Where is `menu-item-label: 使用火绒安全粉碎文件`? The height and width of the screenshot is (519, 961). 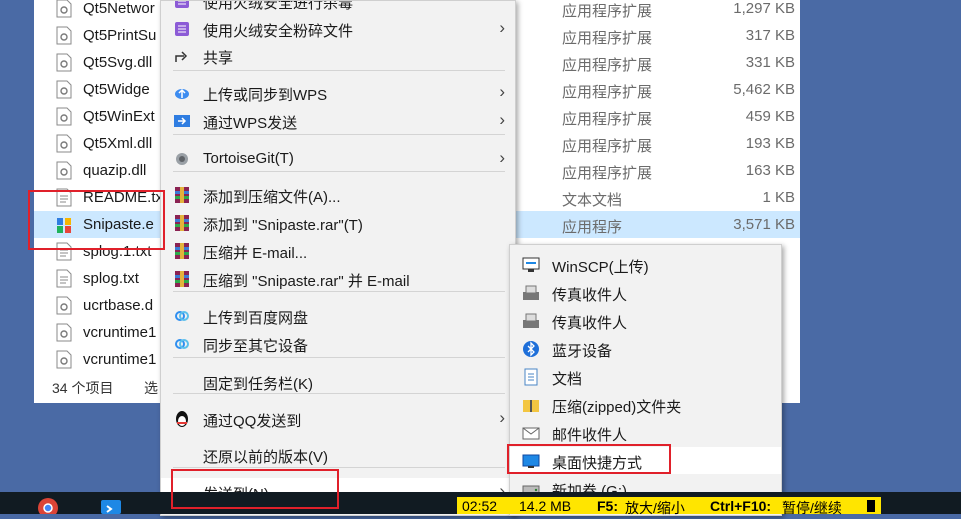
menu-item-label: 使用火绒安全粉碎文件 is located at coordinates (278, 31).